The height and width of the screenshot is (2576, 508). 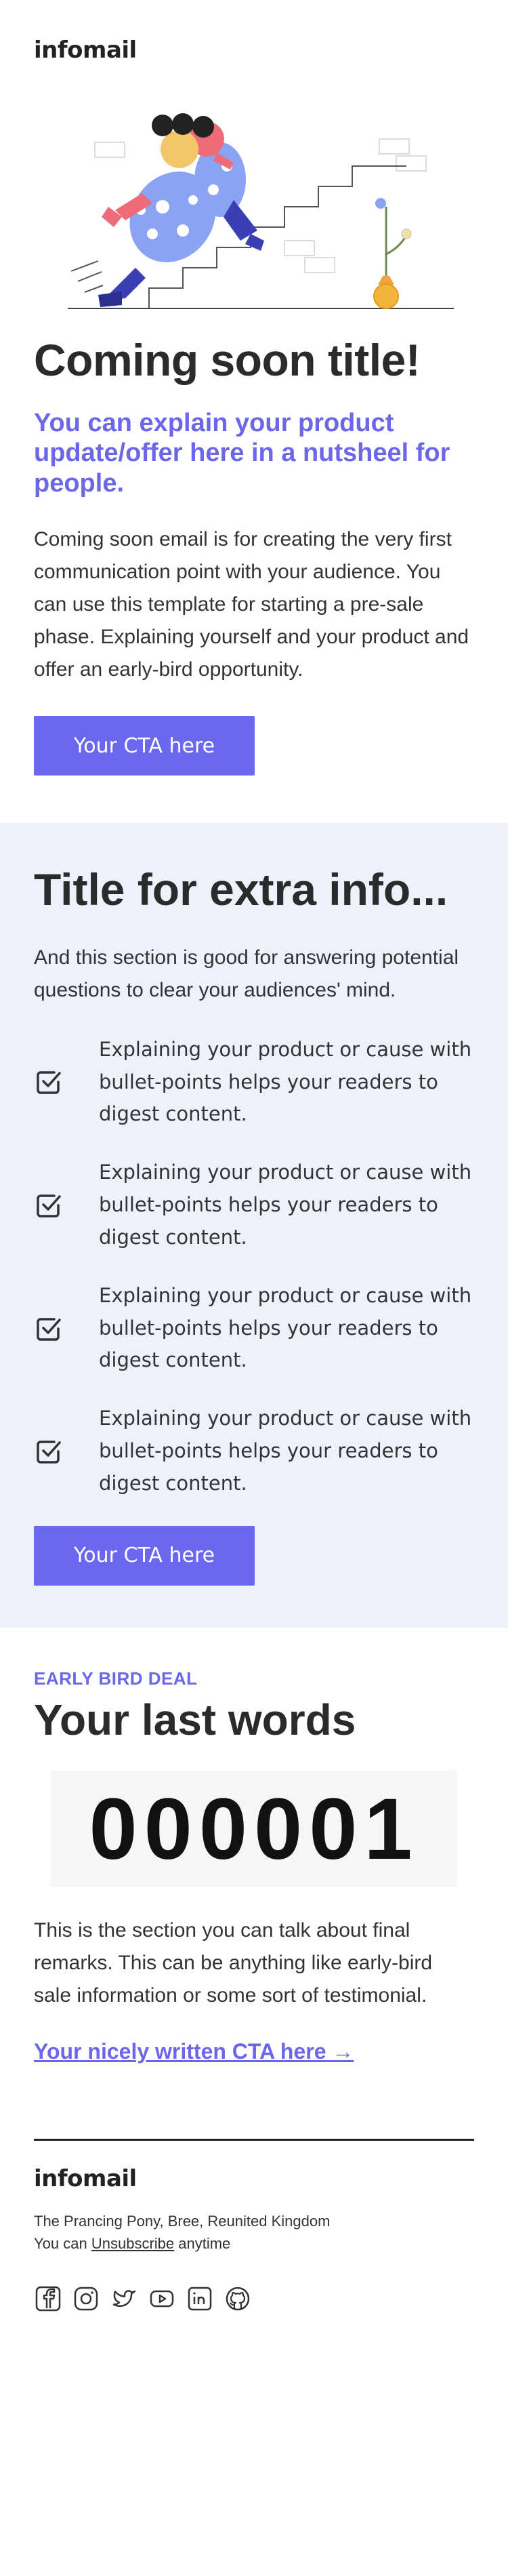 I want to click on email-header: infomail, so click(x=254, y=34).